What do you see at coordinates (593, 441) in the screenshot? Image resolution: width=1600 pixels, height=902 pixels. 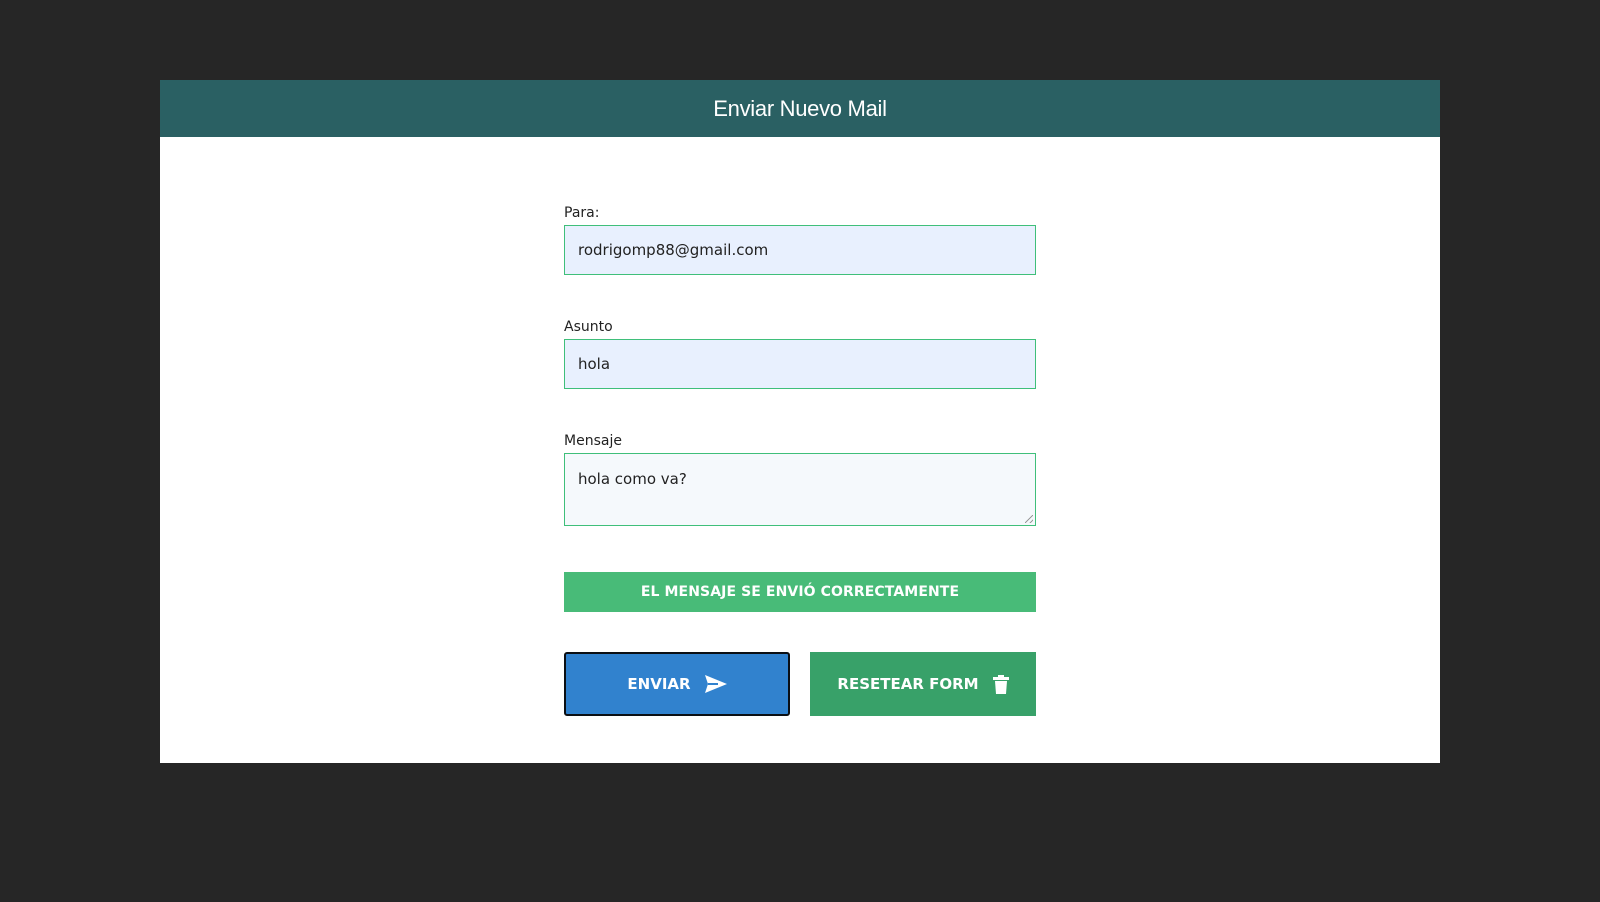 I see `message-label: Mensaje` at bounding box center [593, 441].